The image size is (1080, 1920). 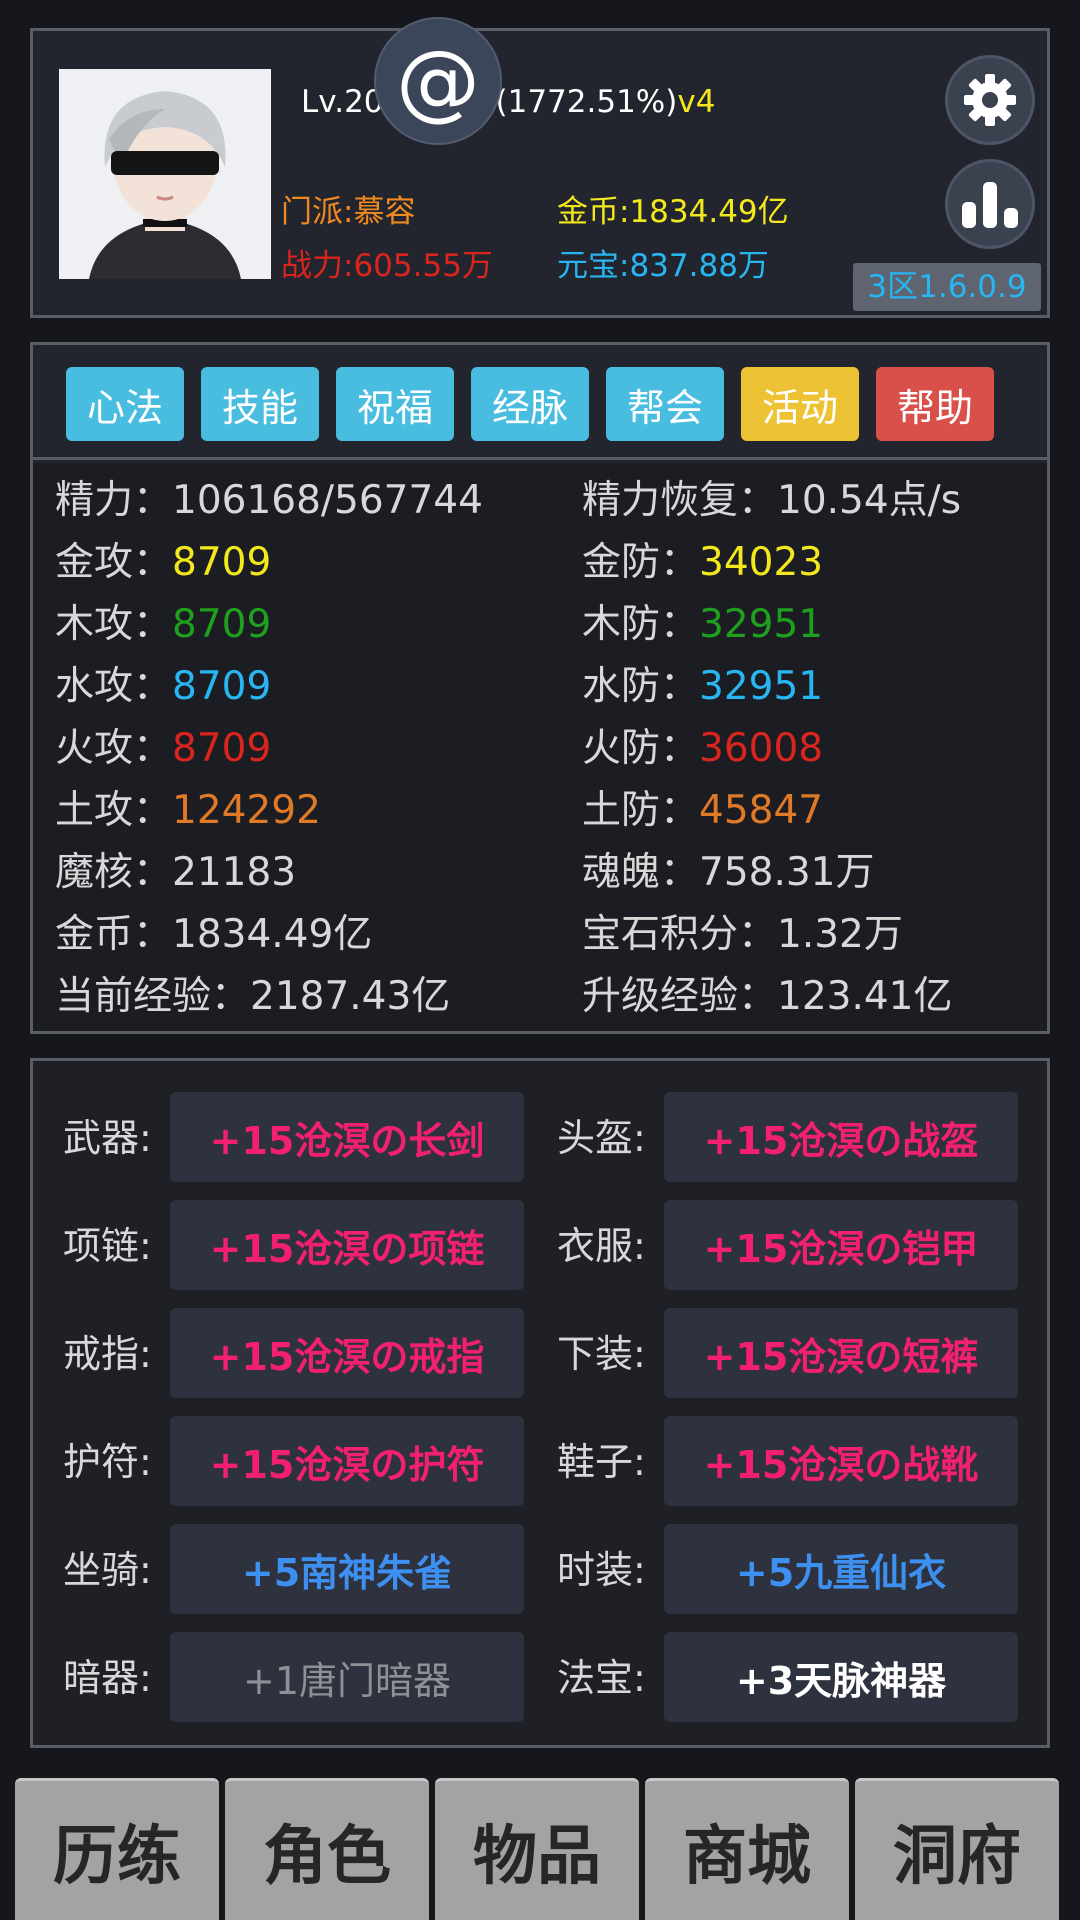 I want to click on stat-label: 魂魄：, so click(x=641, y=872).